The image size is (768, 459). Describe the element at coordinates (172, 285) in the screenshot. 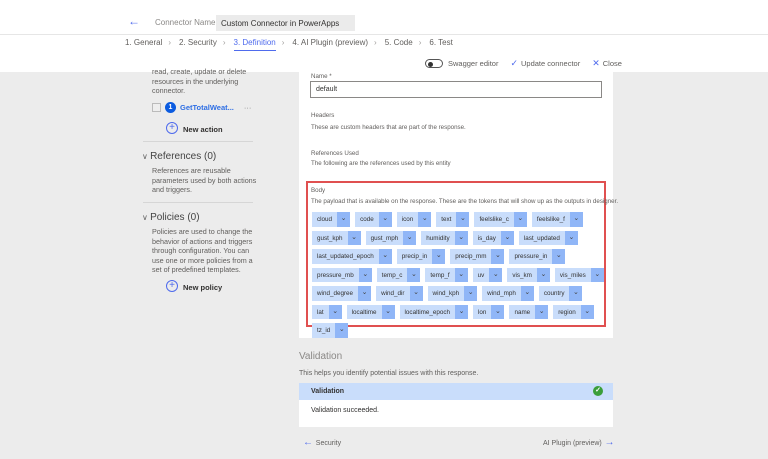

I see `plus-icon: +` at that location.